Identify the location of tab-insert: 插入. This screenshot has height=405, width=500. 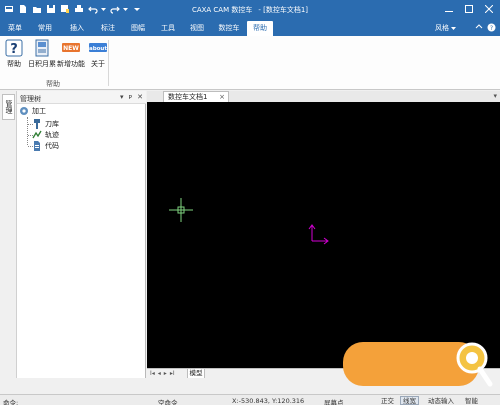
(77, 28).